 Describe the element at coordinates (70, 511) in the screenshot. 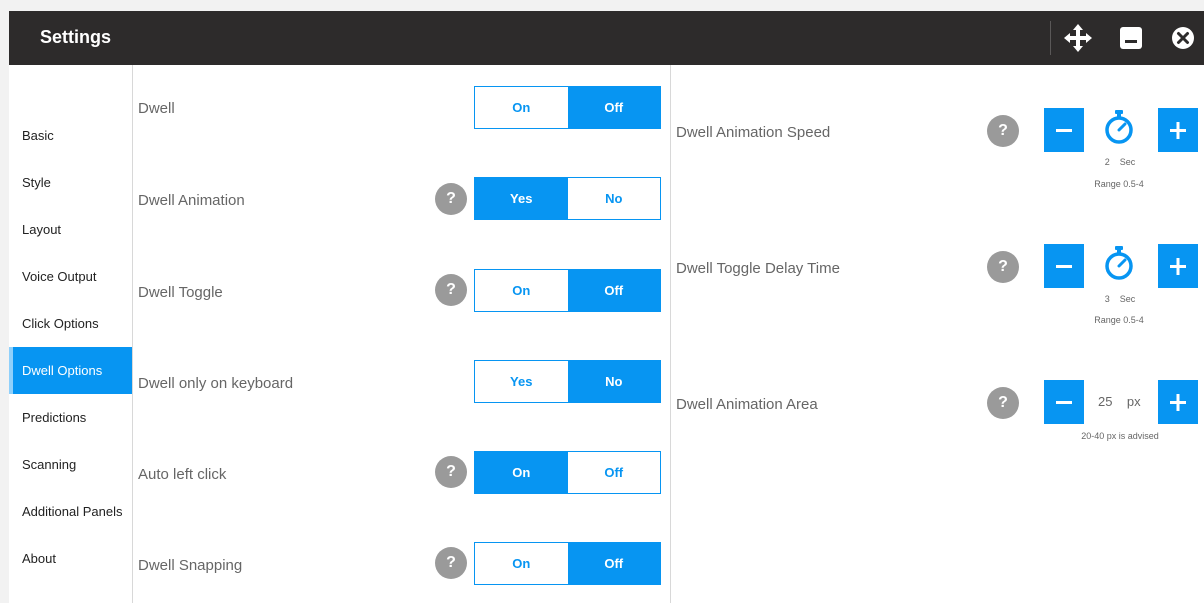

I see `sidebar-item-additional-panels: Additional Panels` at that location.